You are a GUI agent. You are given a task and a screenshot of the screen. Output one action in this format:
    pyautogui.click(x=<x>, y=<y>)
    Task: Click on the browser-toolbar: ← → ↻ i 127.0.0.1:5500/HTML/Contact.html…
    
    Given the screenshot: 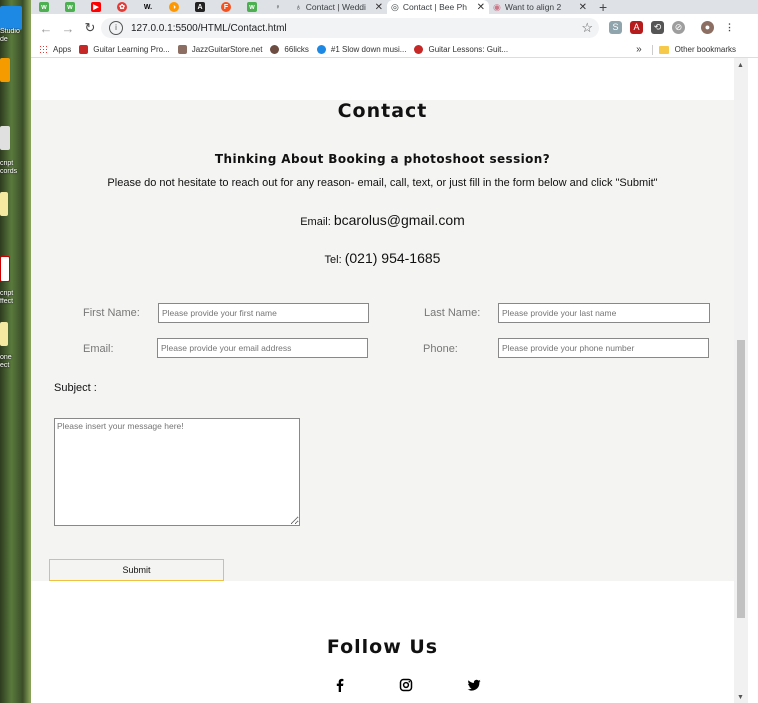 What is the action you would take?
    pyautogui.click(x=394, y=28)
    